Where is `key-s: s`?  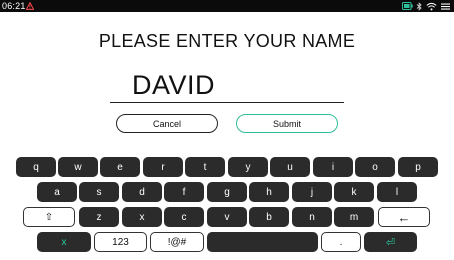 key-s: s is located at coordinates (99, 192).